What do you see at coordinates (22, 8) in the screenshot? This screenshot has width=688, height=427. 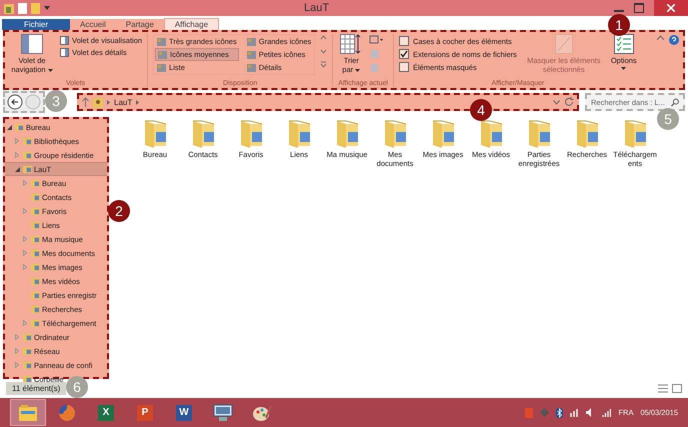 I see `document-icon` at bounding box center [22, 8].